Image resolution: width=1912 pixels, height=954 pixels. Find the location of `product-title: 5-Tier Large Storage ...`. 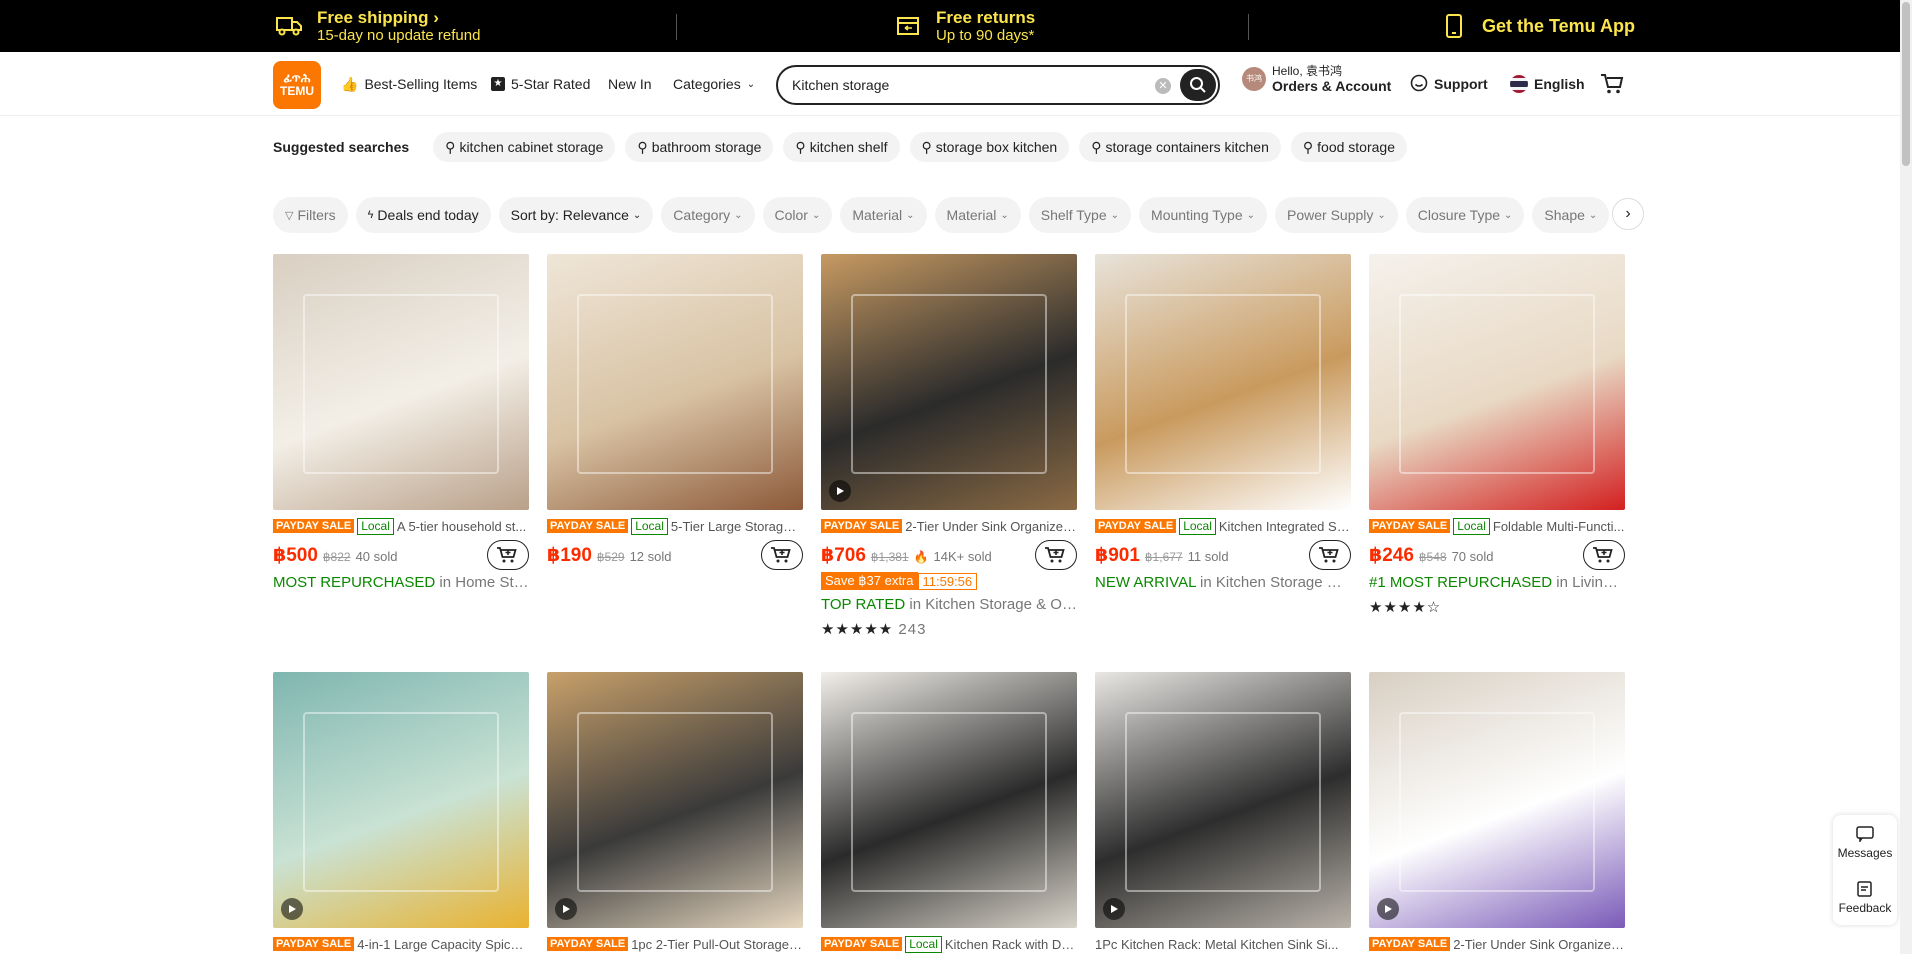

product-title: 5-Tier Large Storage ... is located at coordinates (736, 526).